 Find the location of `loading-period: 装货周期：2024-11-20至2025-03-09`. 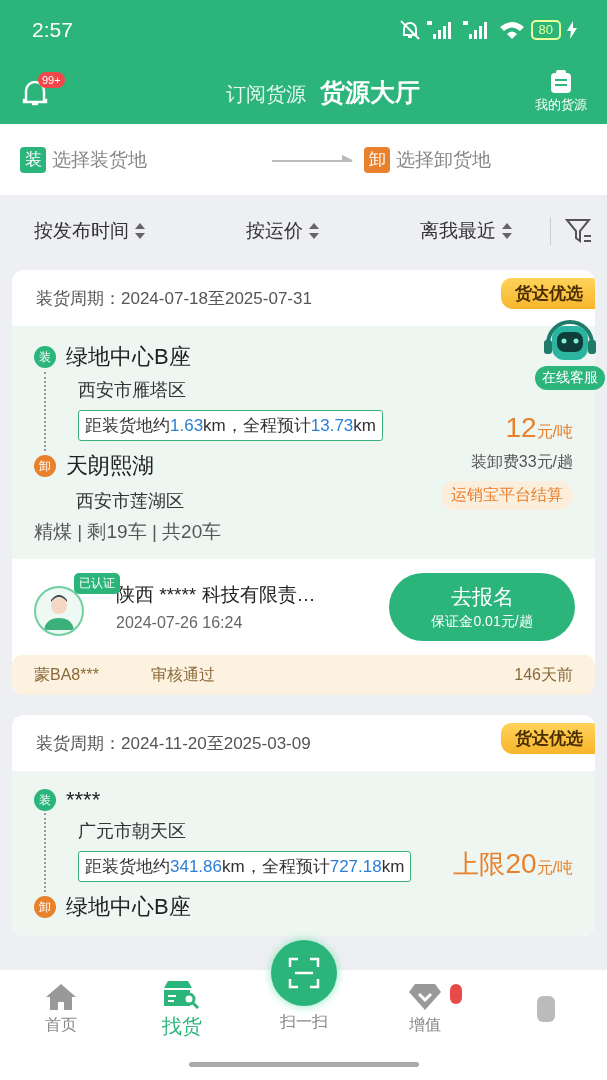

loading-period: 装货周期：2024-11-20至2025-03-09 is located at coordinates (173, 743).